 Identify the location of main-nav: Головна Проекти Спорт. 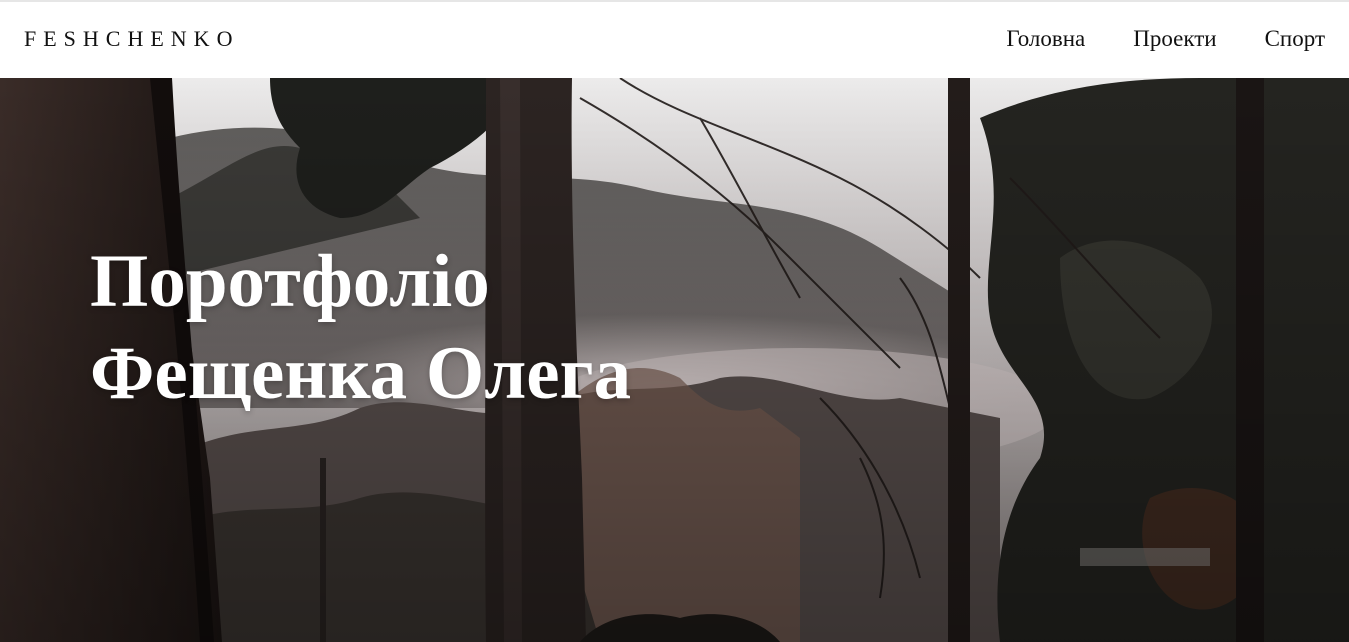
(1165, 39).